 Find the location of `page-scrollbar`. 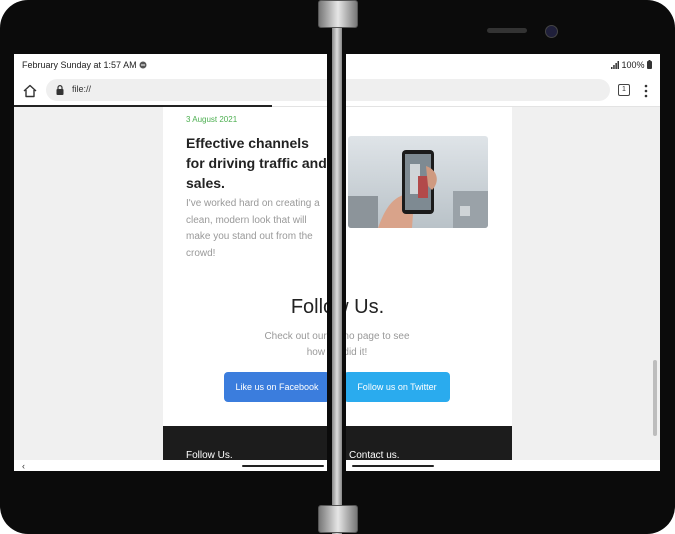

page-scrollbar is located at coordinates (655, 398).